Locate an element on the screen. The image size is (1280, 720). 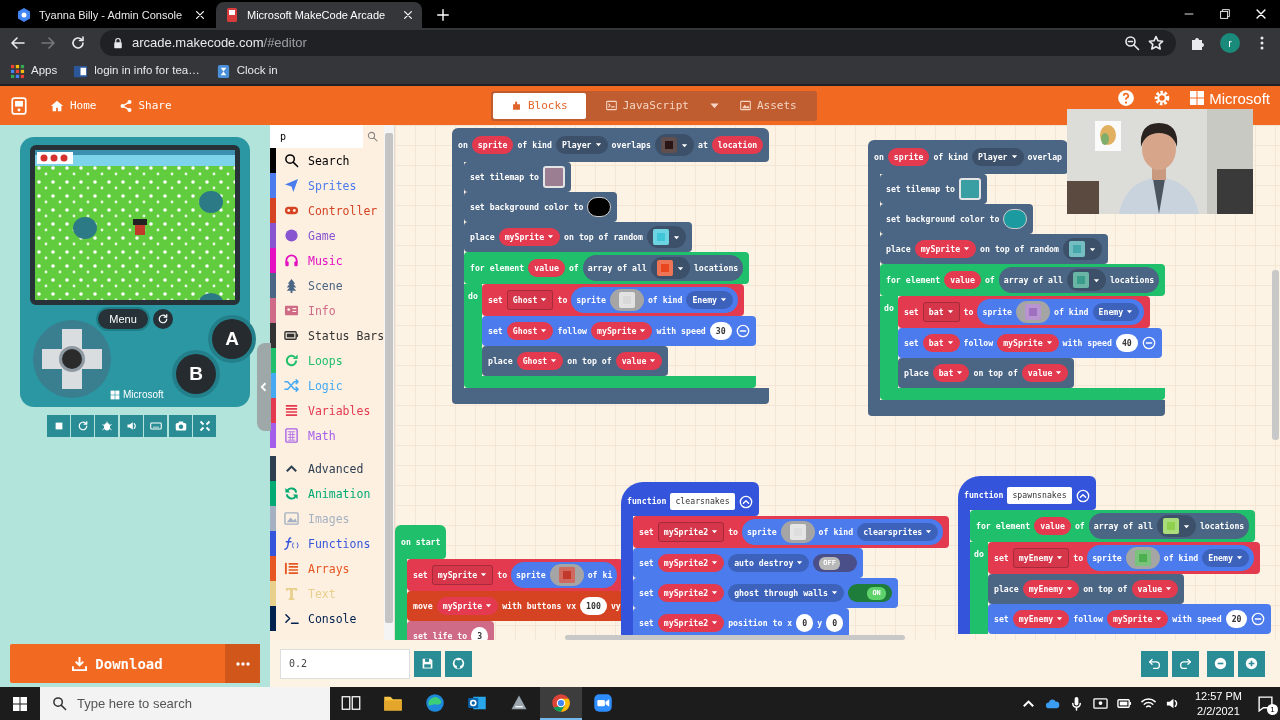
variable-pill: location is located at coordinates (737, 145).